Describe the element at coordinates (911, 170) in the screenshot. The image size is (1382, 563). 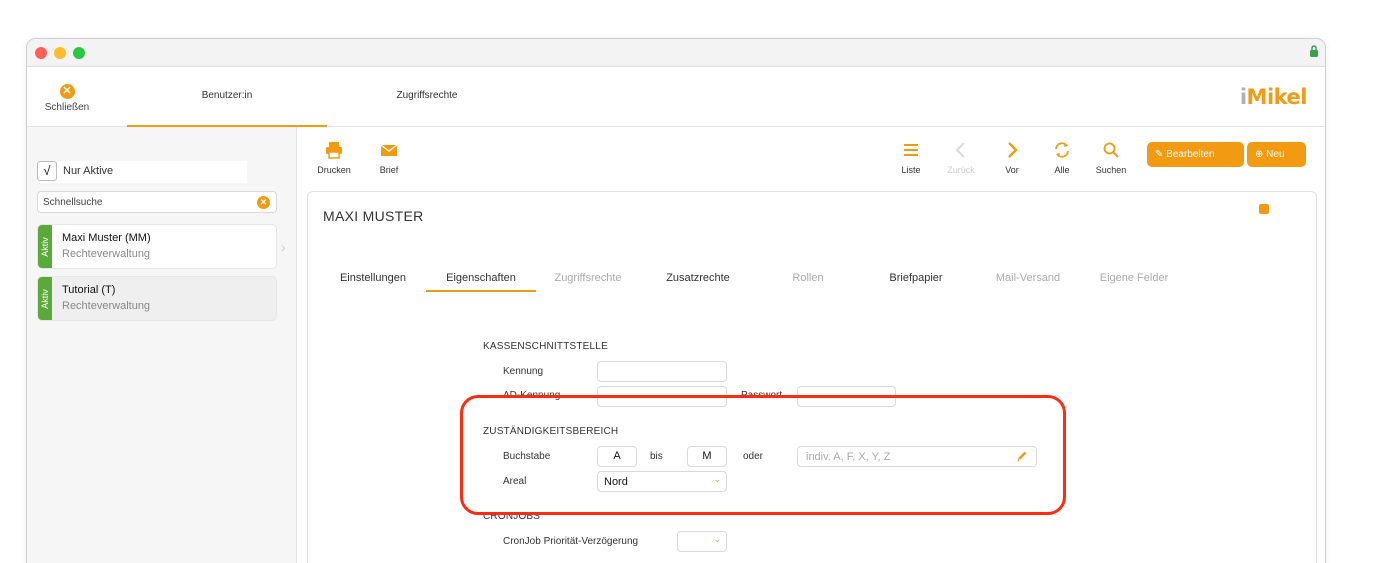
I see `list-label: Liste` at that location.